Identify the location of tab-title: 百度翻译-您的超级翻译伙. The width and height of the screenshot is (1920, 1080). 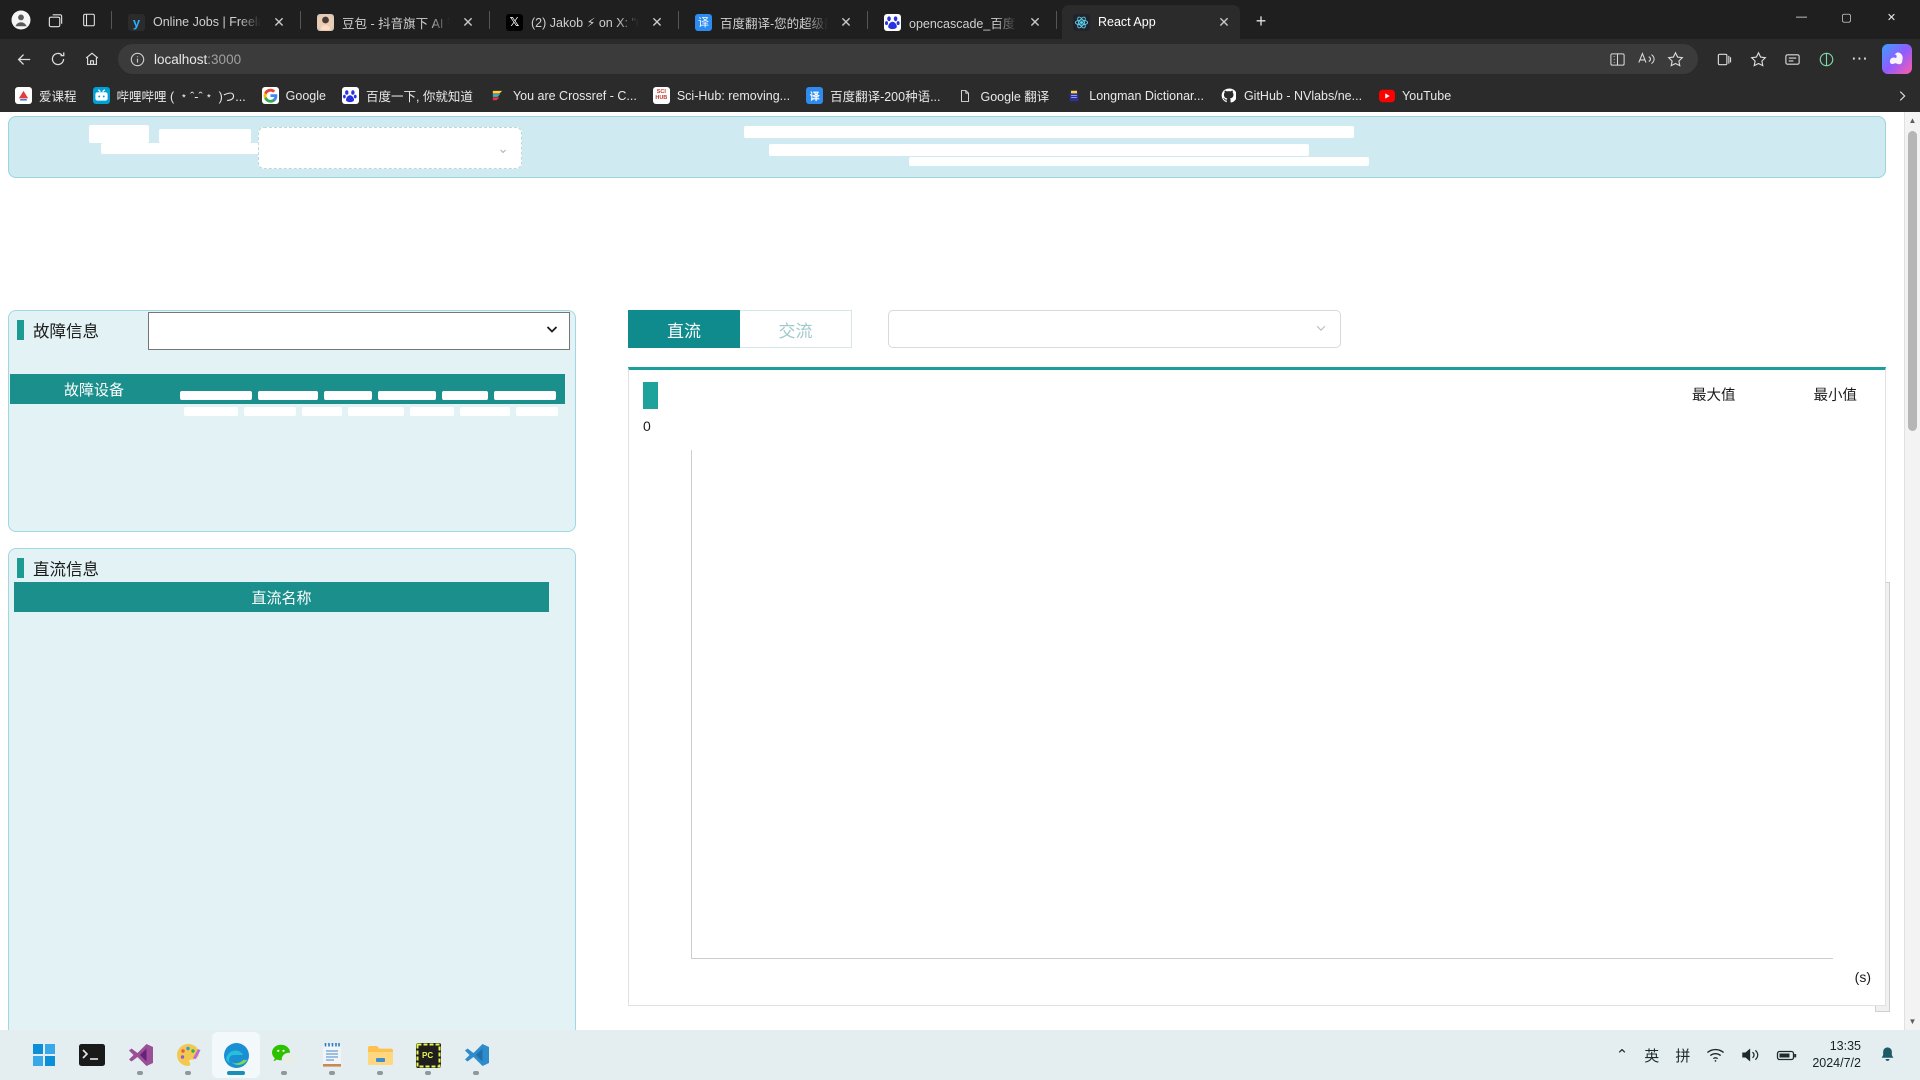
(774, 23).